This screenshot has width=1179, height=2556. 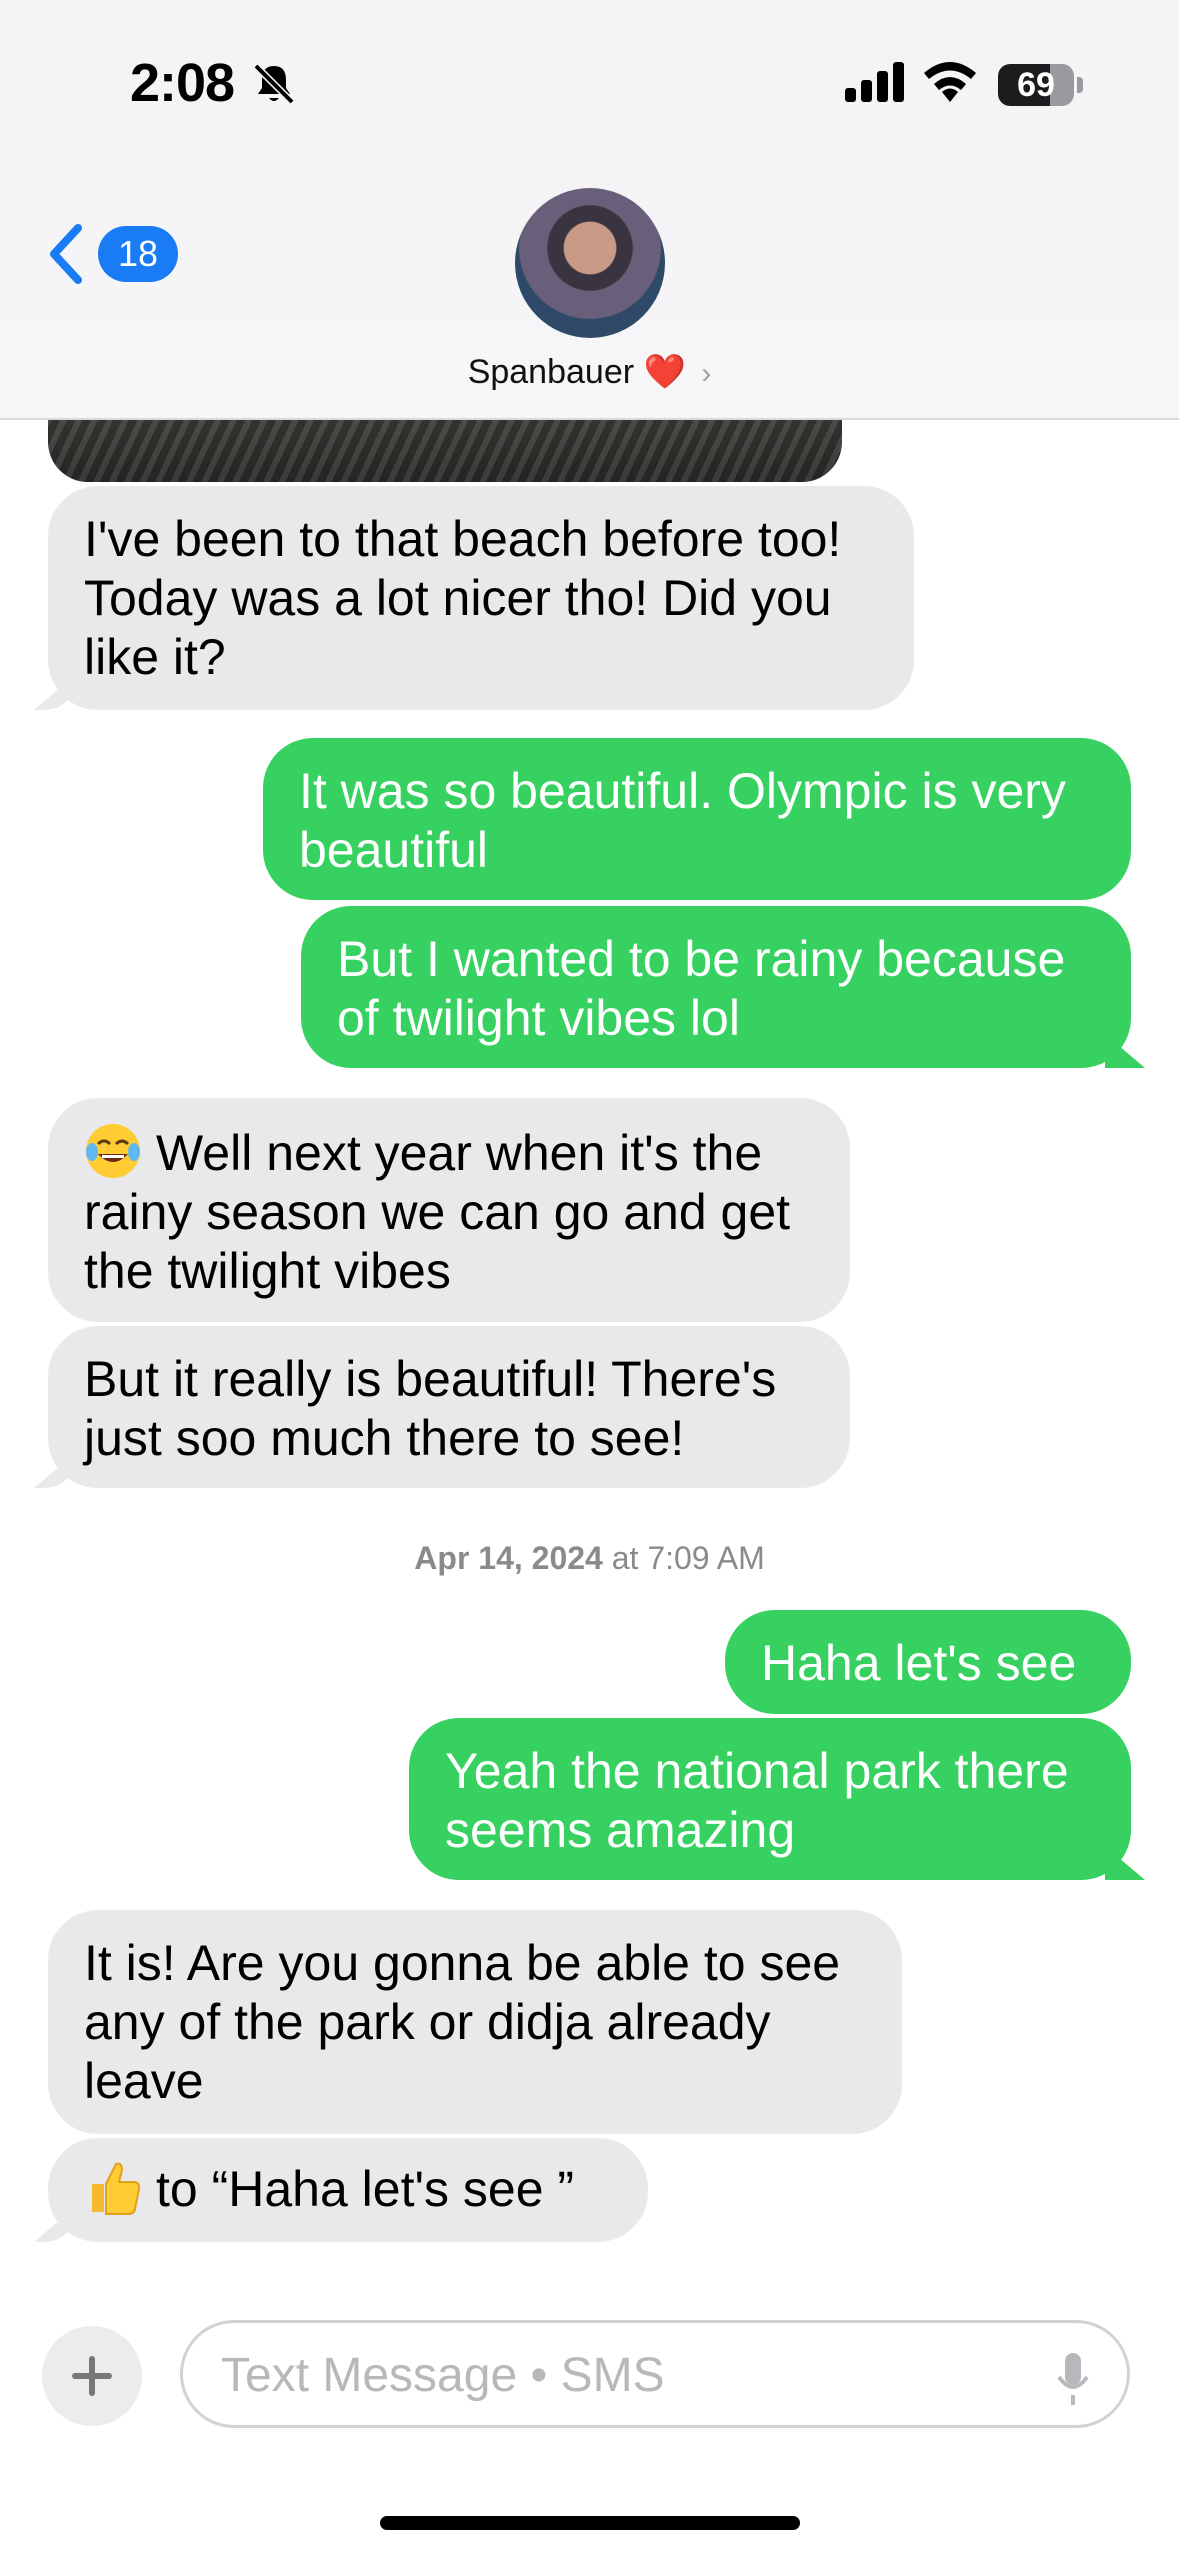 I want to click on chevron-right-icon: ›, so click(x=706, y=373).